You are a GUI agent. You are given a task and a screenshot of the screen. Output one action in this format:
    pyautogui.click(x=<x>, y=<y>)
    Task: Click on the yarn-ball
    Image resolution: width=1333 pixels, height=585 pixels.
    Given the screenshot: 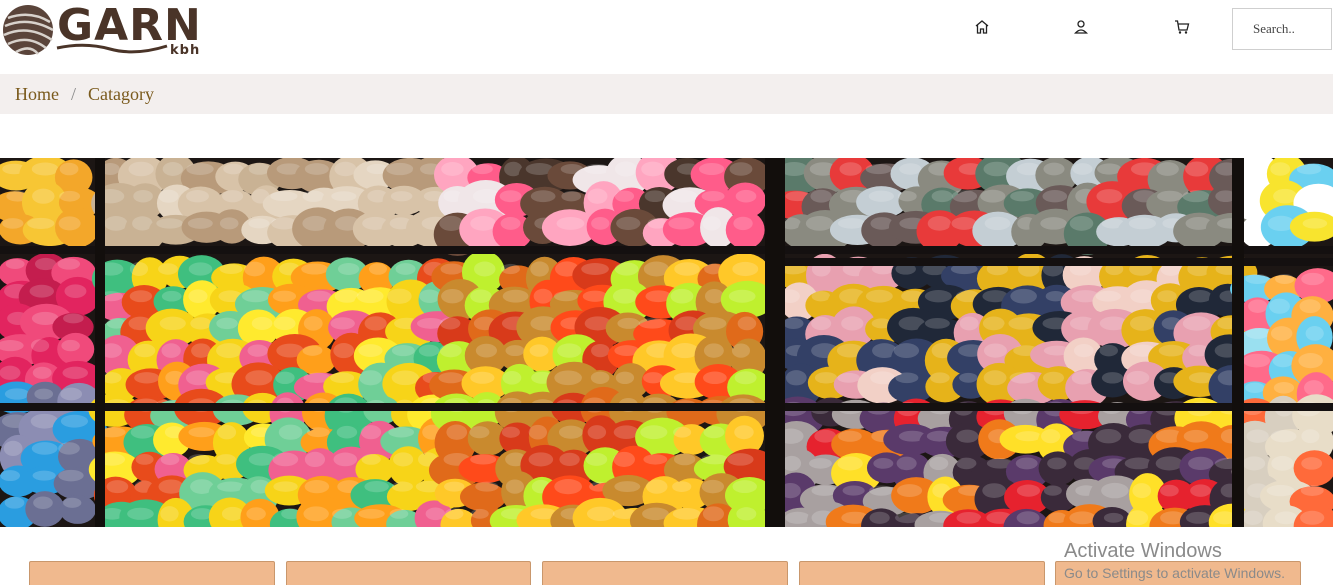 What is the action you would take?
    pyautogui.click(x=745, y=230)
    